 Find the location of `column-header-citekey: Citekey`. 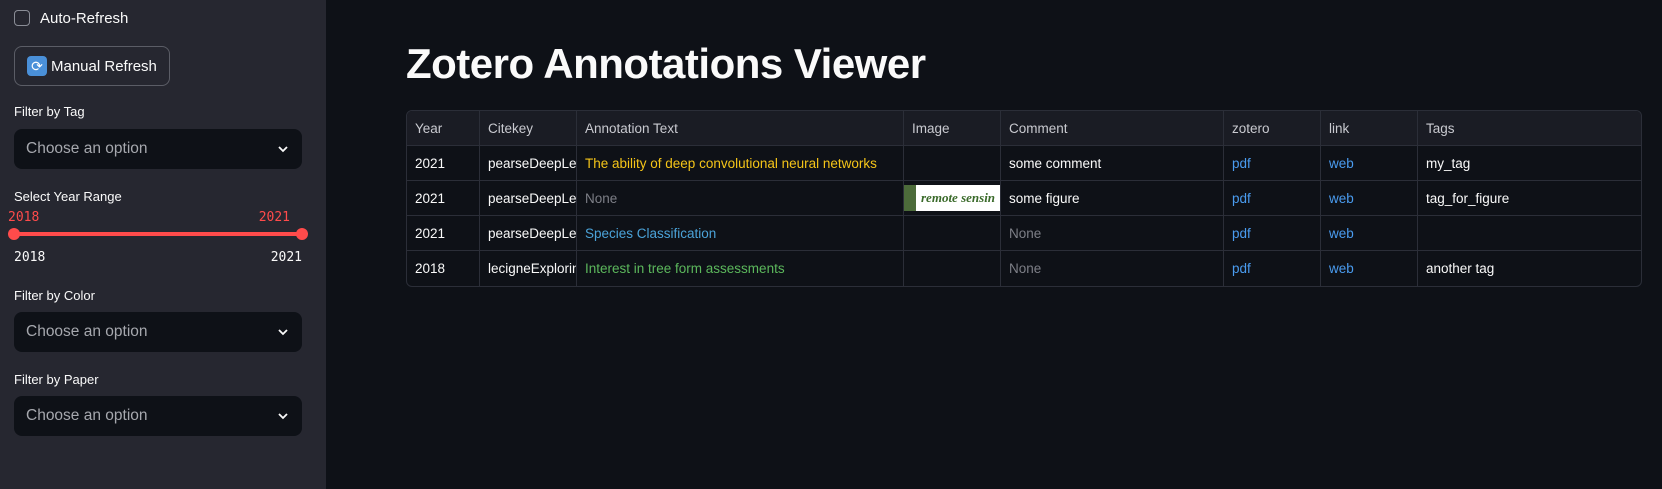

column-header-citekey: Citekey is located at coordinates (528, 128).